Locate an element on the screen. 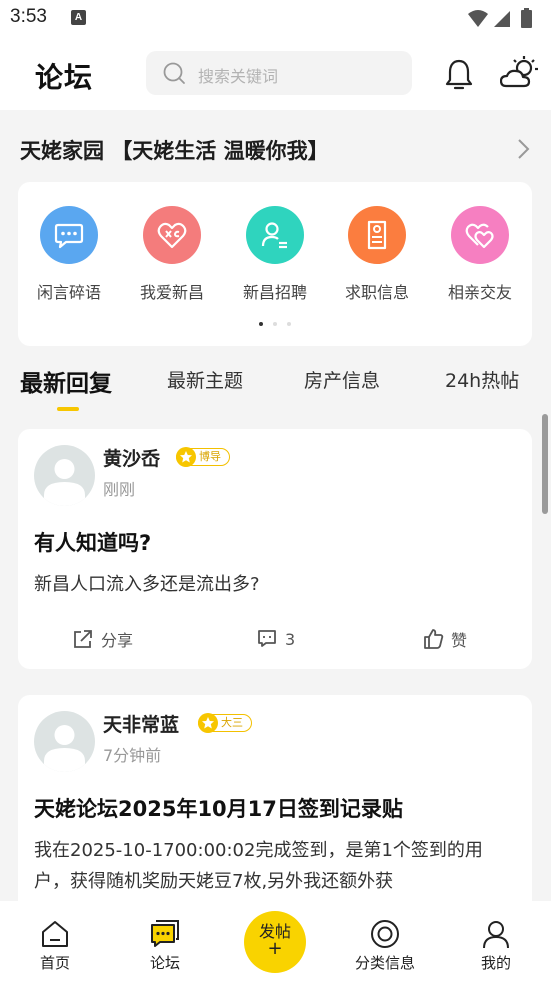 Image resolution: width=551 pixels, height=981 pixels. post-time: 7分钟前 is located at coordinates (132, 755).